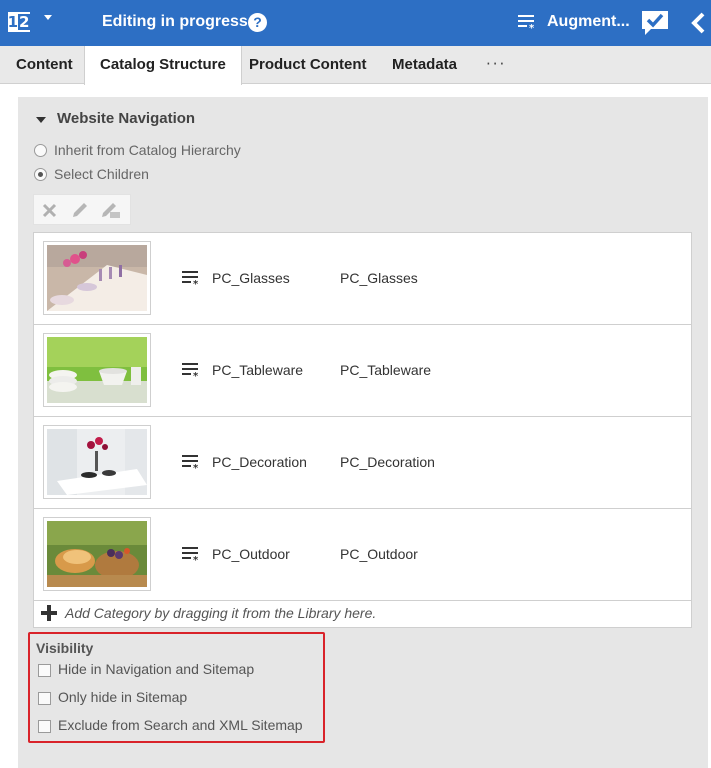 The width and height of the screenshot is (711, 768). What do you see at coordinates (48, 17) in the screenshot?
I see `chevron-down-icon` at bounding box center [48, 17].